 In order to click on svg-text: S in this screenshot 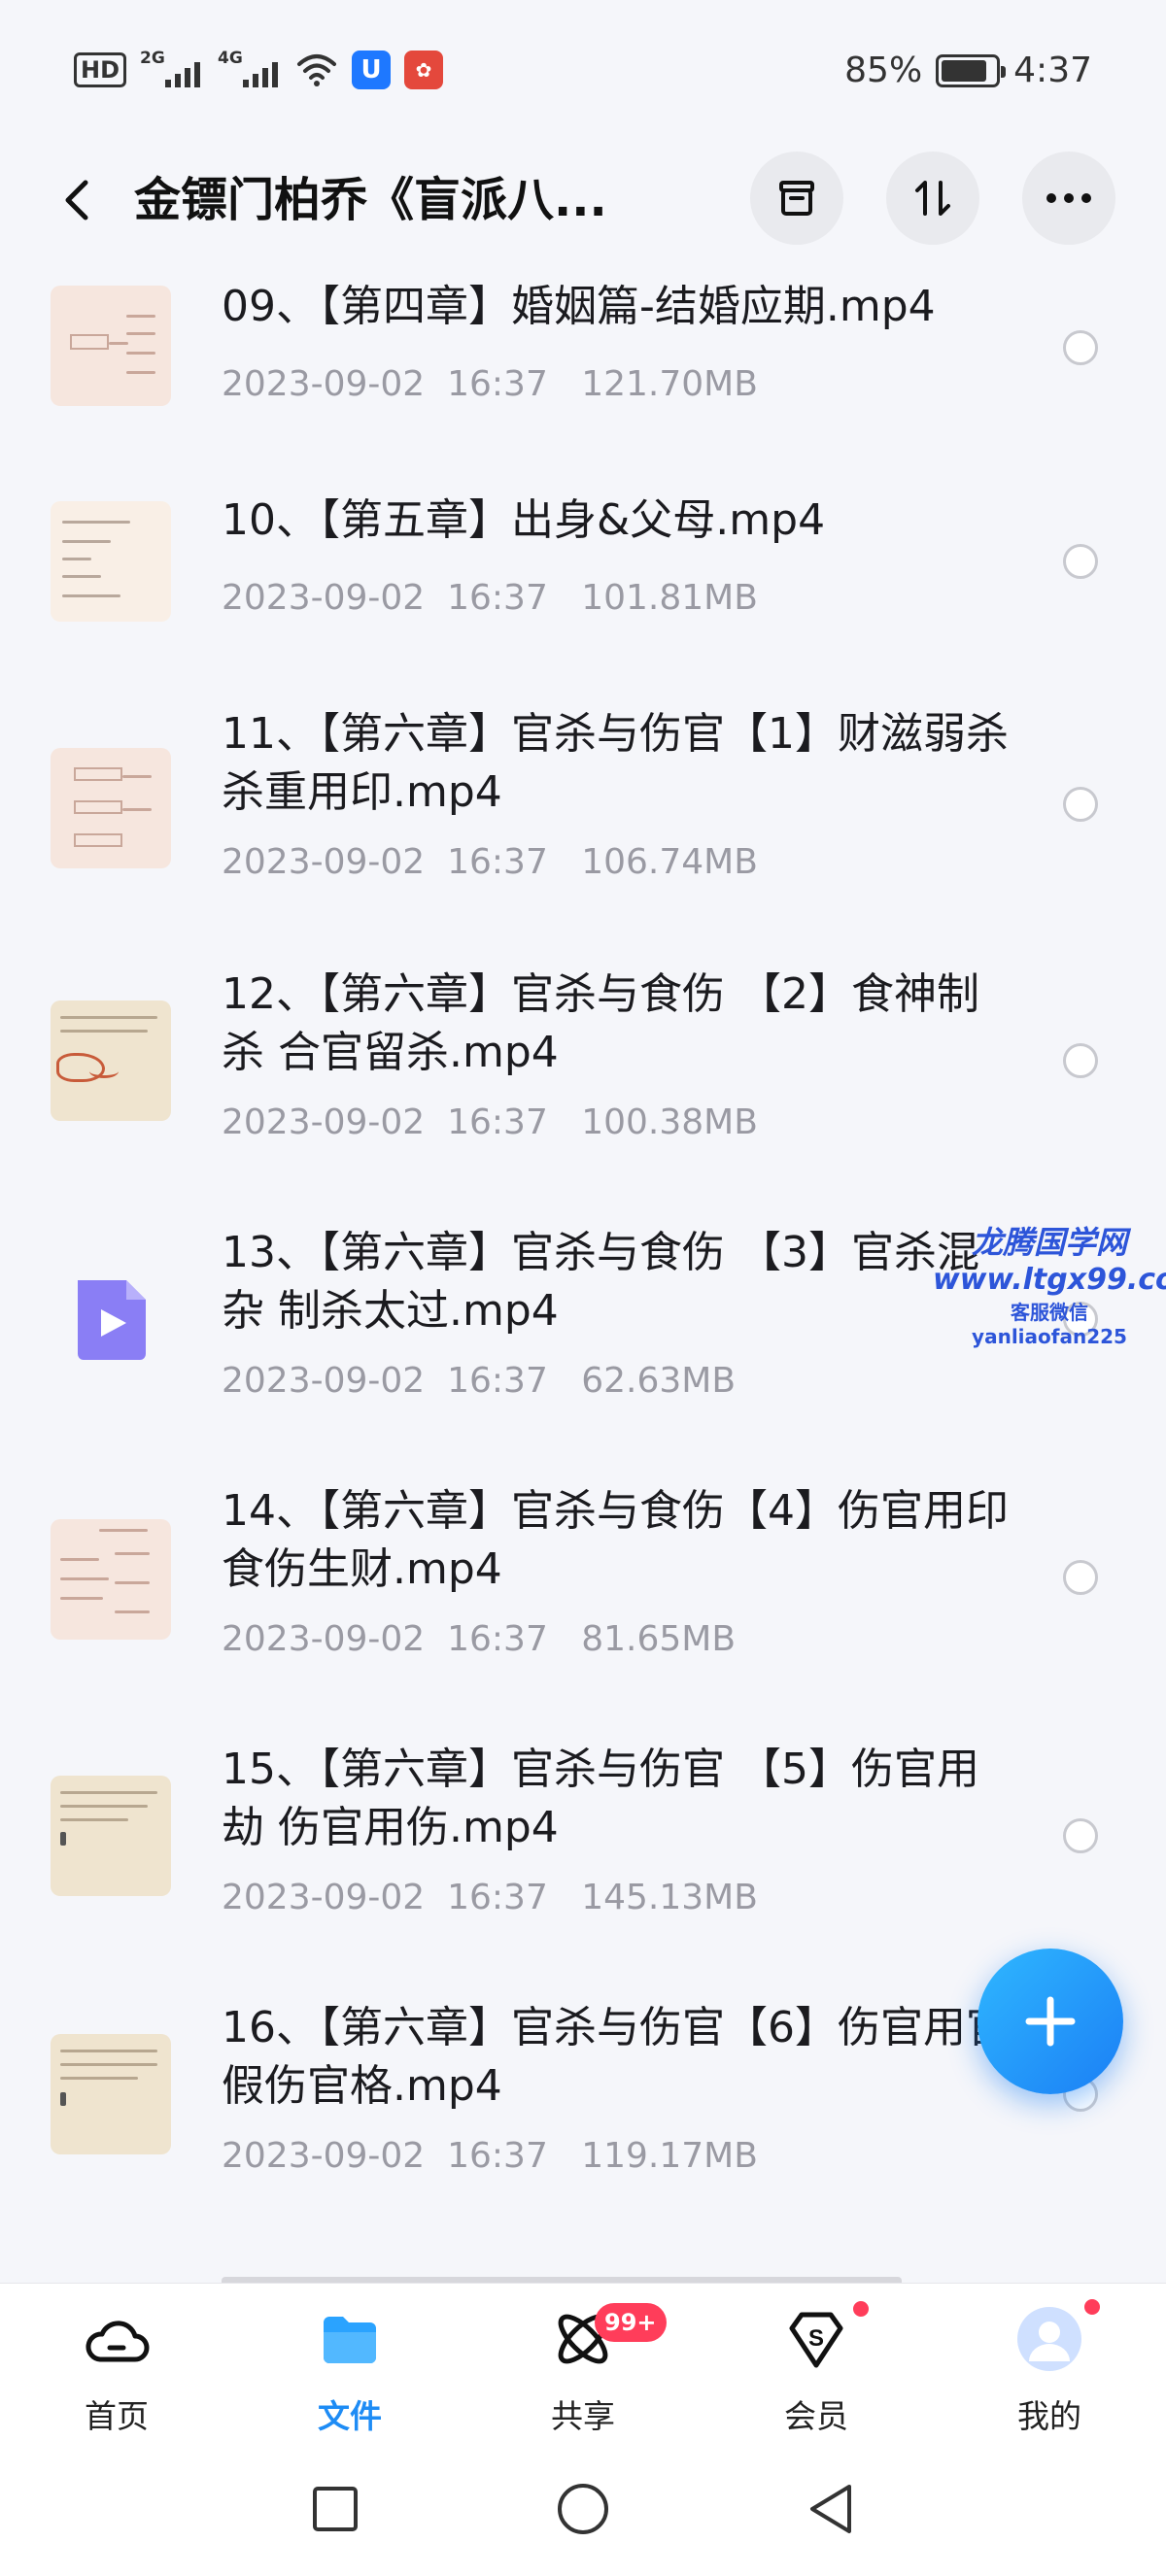, I will do `click(816, 2338)`.